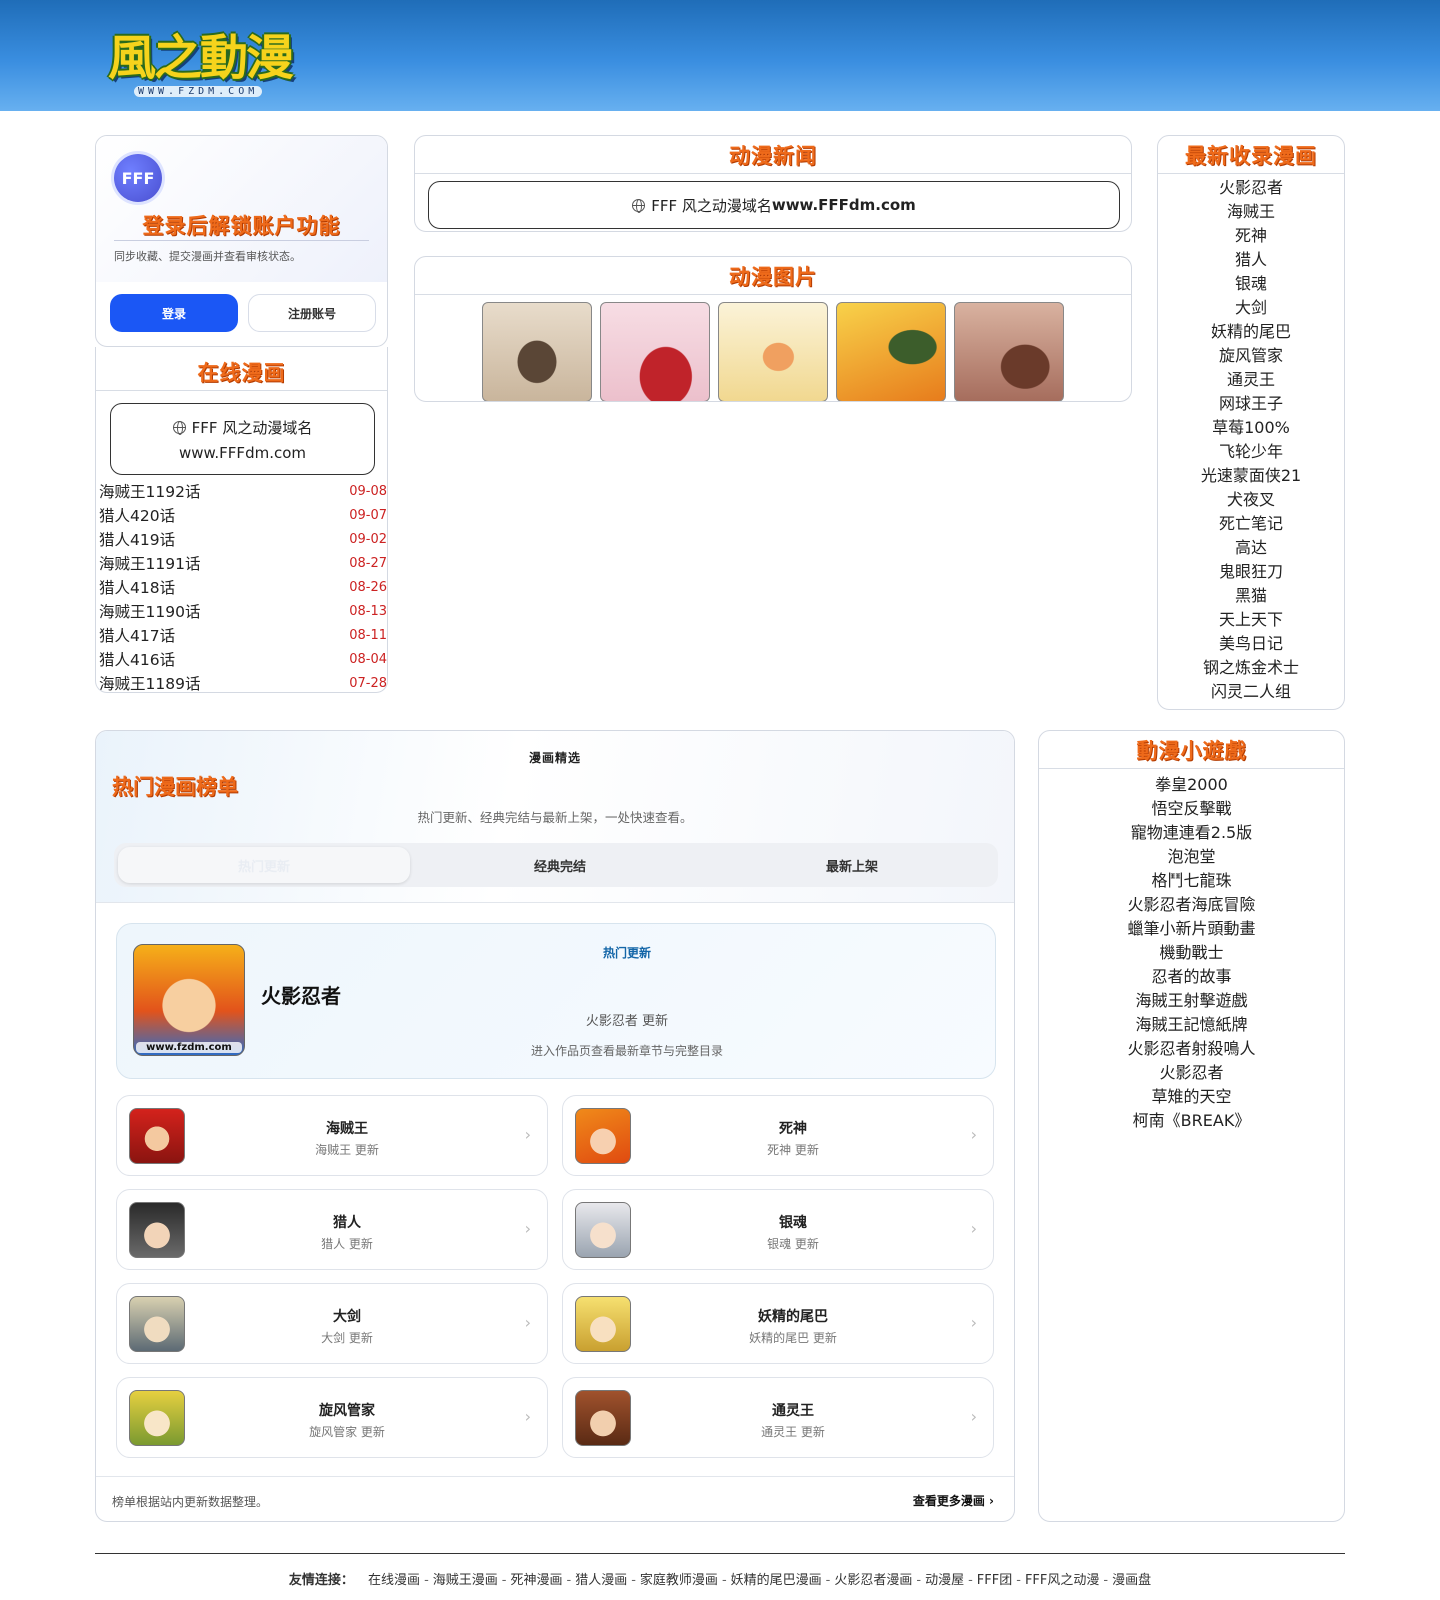 The height and width of the screenshot is (1600, 1440). What do you see at coordinates (137, 587) in the screenshot?
I see `chapter-link: 猎人418话` at bounding box center [137, 587].